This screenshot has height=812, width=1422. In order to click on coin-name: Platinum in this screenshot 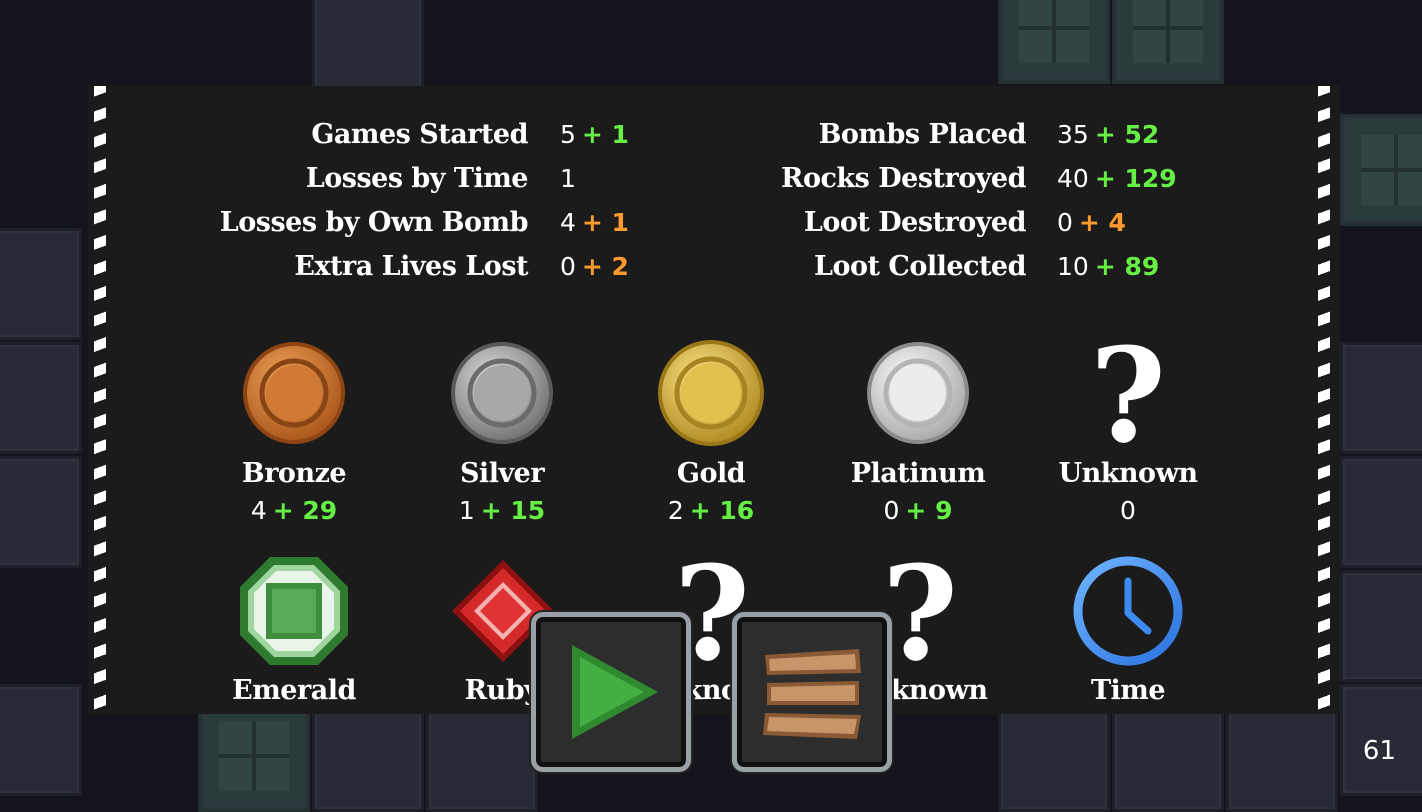, I will do `click(918, 473)`.